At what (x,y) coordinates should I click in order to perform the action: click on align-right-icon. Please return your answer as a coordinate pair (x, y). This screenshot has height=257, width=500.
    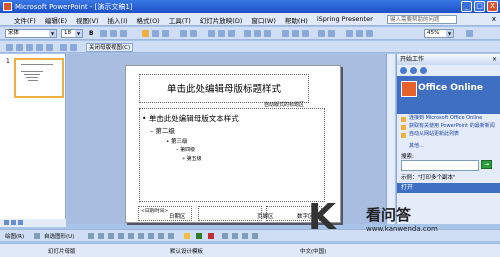
    Looking at the image, I should click on (165, 33).